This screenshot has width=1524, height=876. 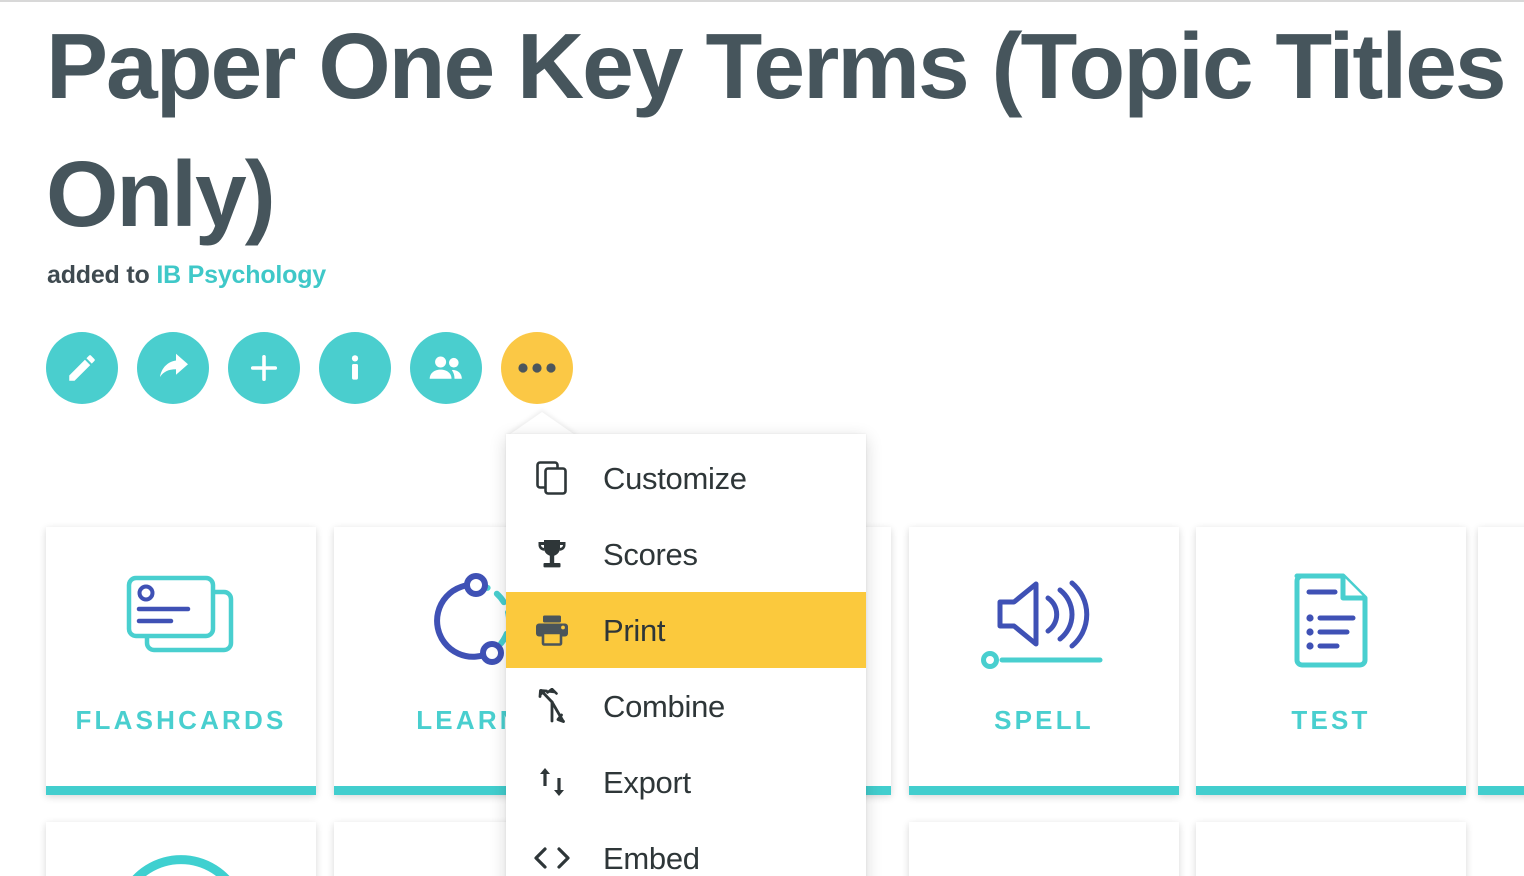 I want to click on study-card-test: TEST, so click(x=1331, y=661).